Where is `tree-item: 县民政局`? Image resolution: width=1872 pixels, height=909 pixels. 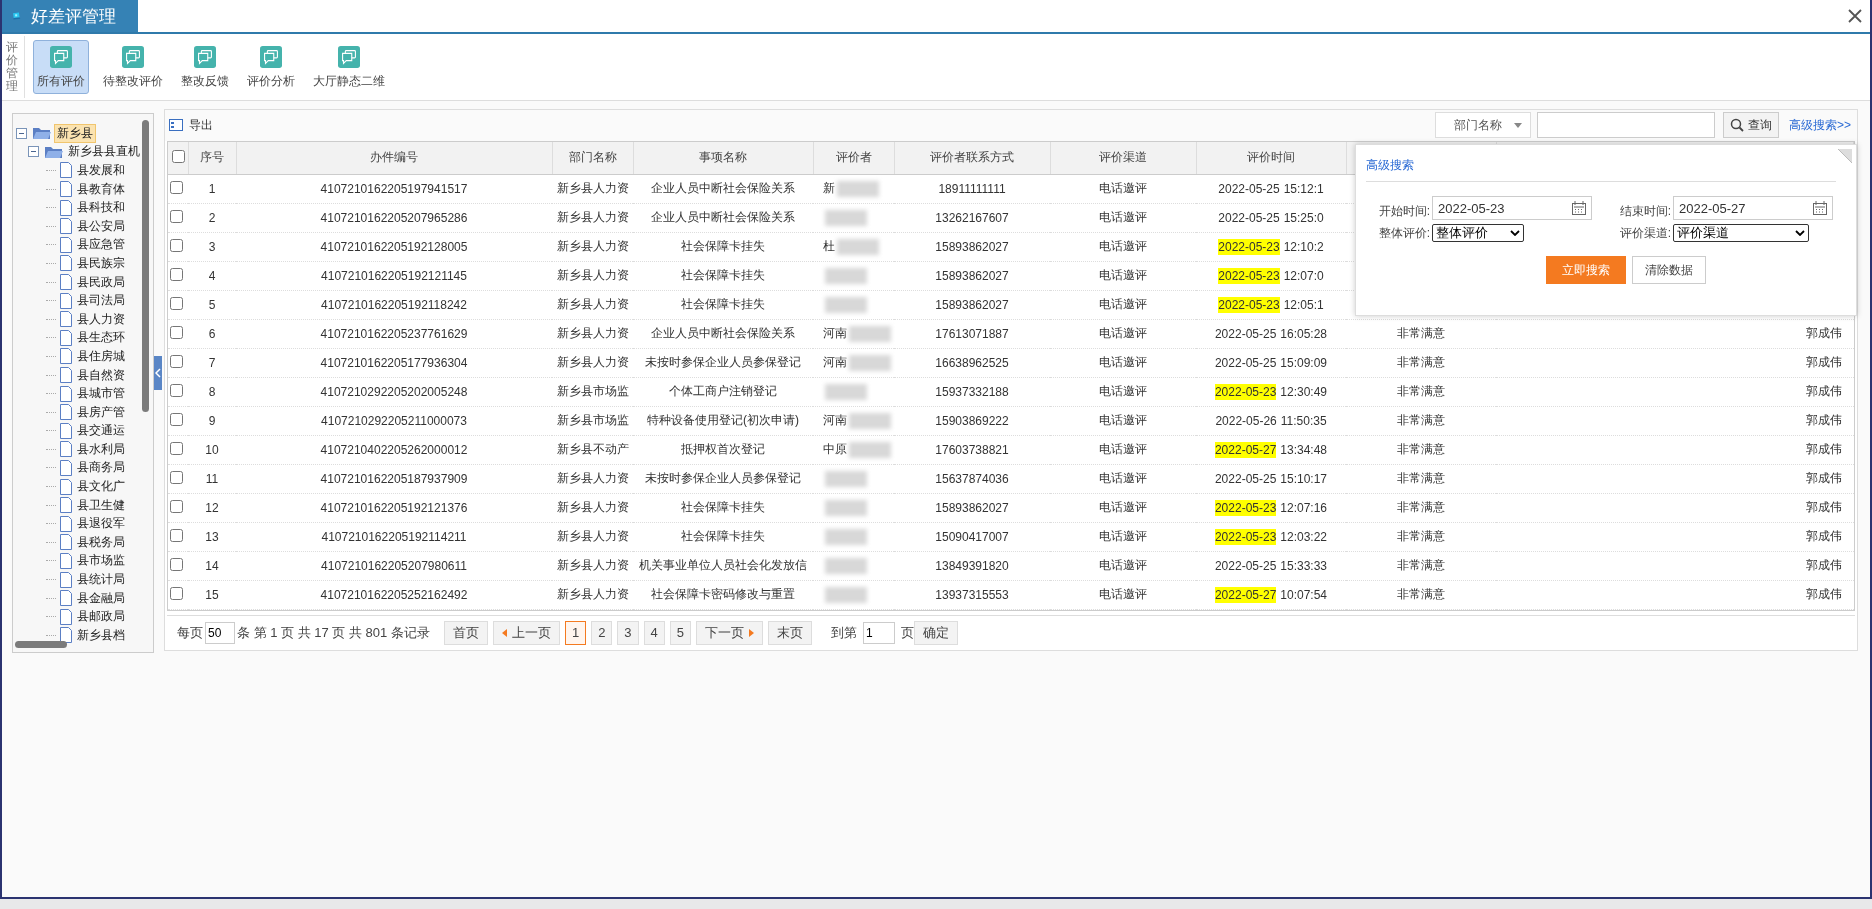
tree-item: 县民政局 is located at coordinates (101, 282).